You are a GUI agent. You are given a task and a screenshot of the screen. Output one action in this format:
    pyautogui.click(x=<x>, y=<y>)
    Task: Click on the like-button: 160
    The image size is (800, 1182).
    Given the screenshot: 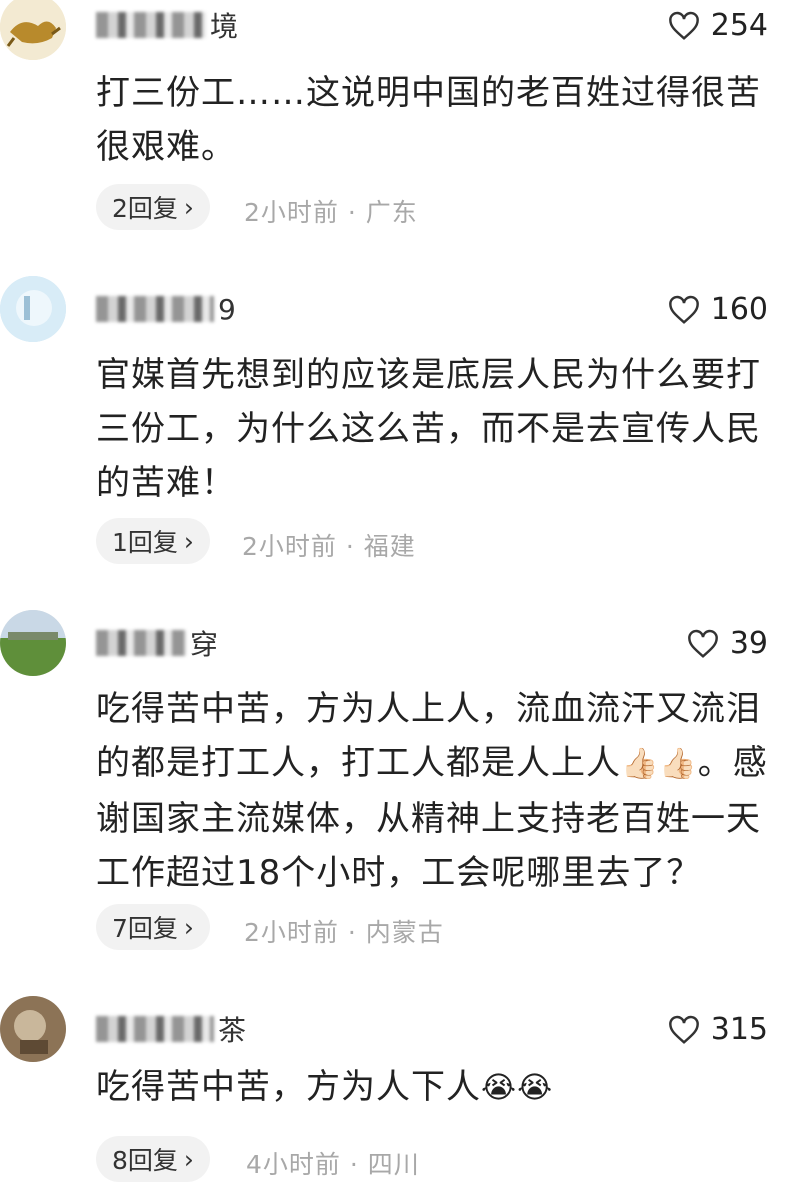 What is the action you would take?
    pyautogui.click(x=717, y=309)
    